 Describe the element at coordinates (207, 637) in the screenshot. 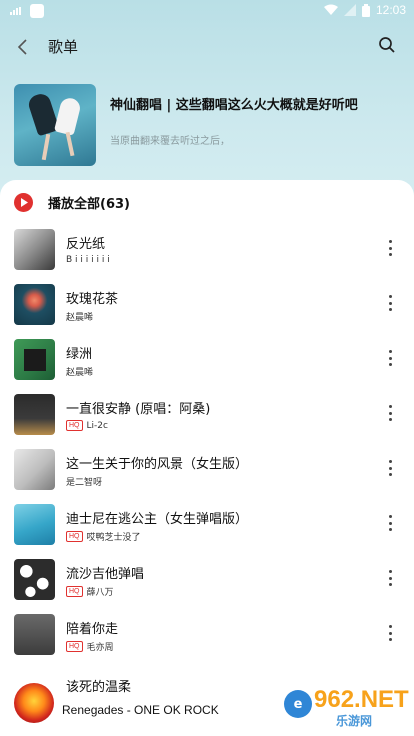

I see `song-row: 陪着你走 HQ 毛亦周` at that location.